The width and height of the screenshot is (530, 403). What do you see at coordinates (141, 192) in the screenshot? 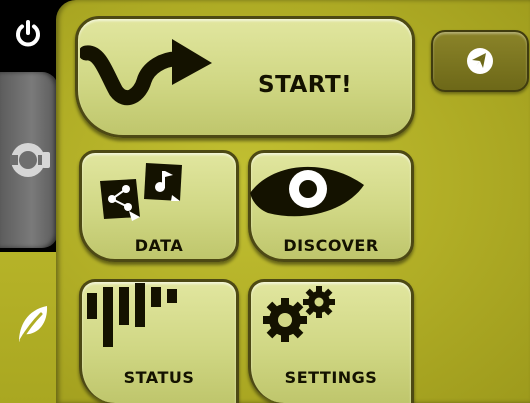
I see `data-docs-icon` at bounding box center [141, 192].